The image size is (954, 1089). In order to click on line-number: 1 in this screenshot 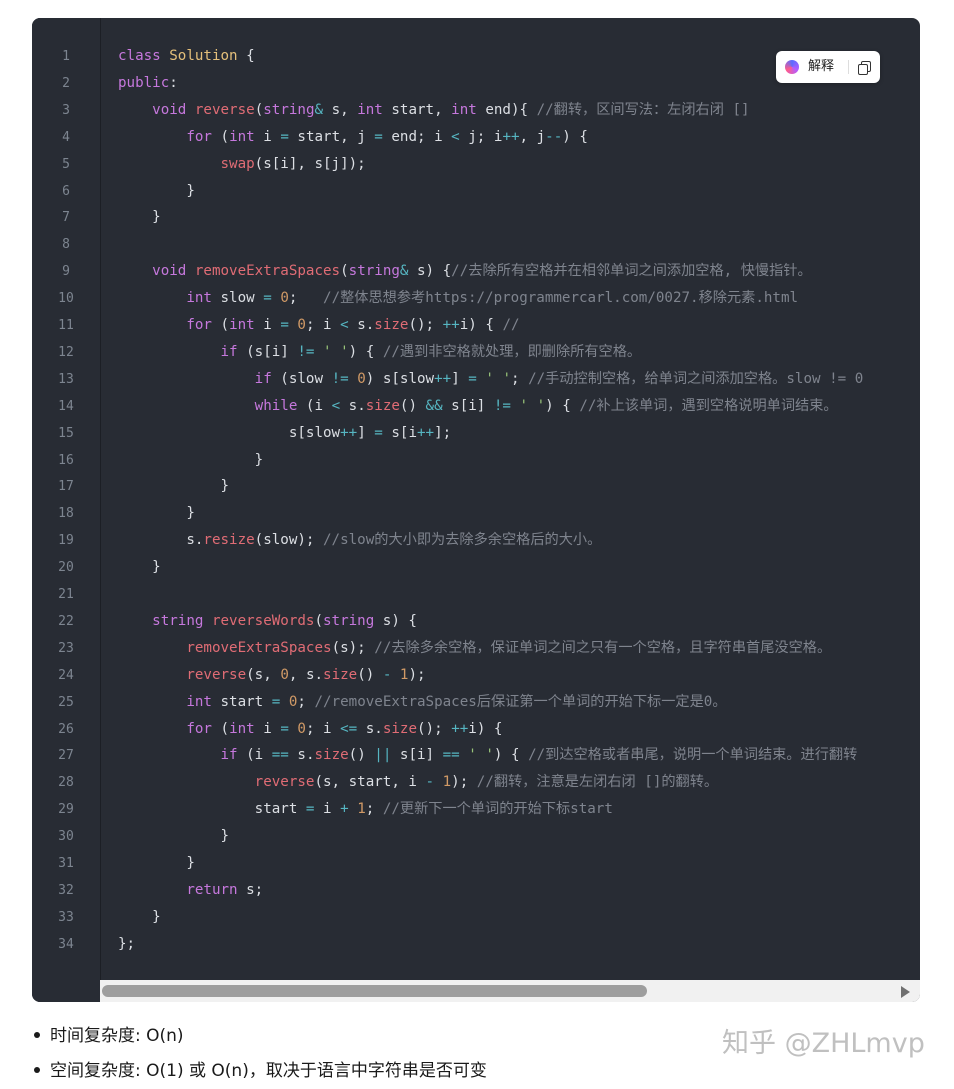, I will do `click(66, 56)`.